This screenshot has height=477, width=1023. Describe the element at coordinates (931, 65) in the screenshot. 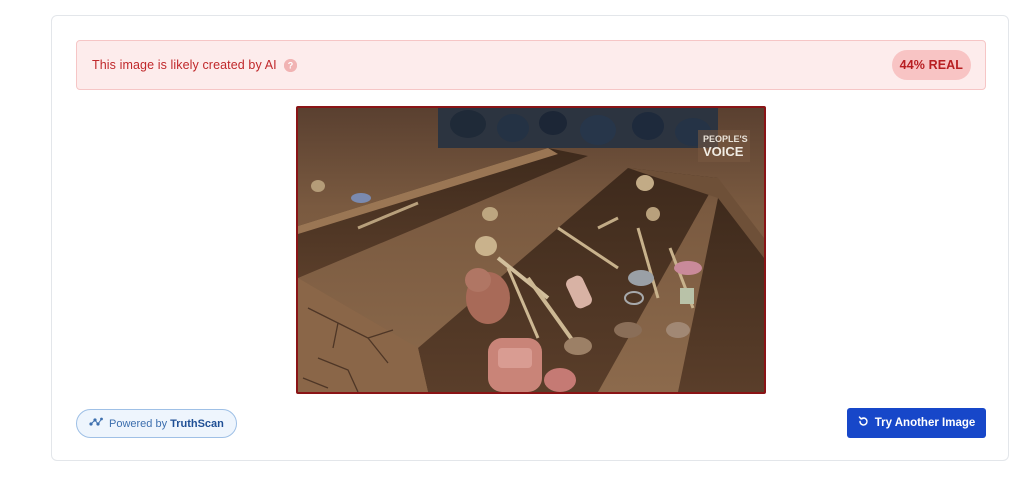

I see `score-badge: 44% REAL` at that location.